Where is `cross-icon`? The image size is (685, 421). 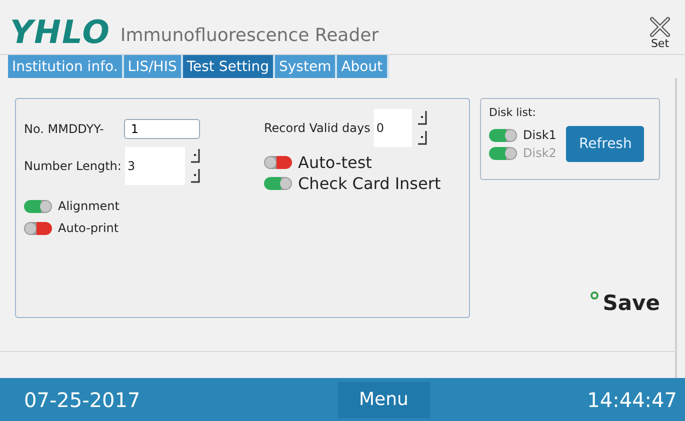 cross-icon is located at coordinates (660, 27).